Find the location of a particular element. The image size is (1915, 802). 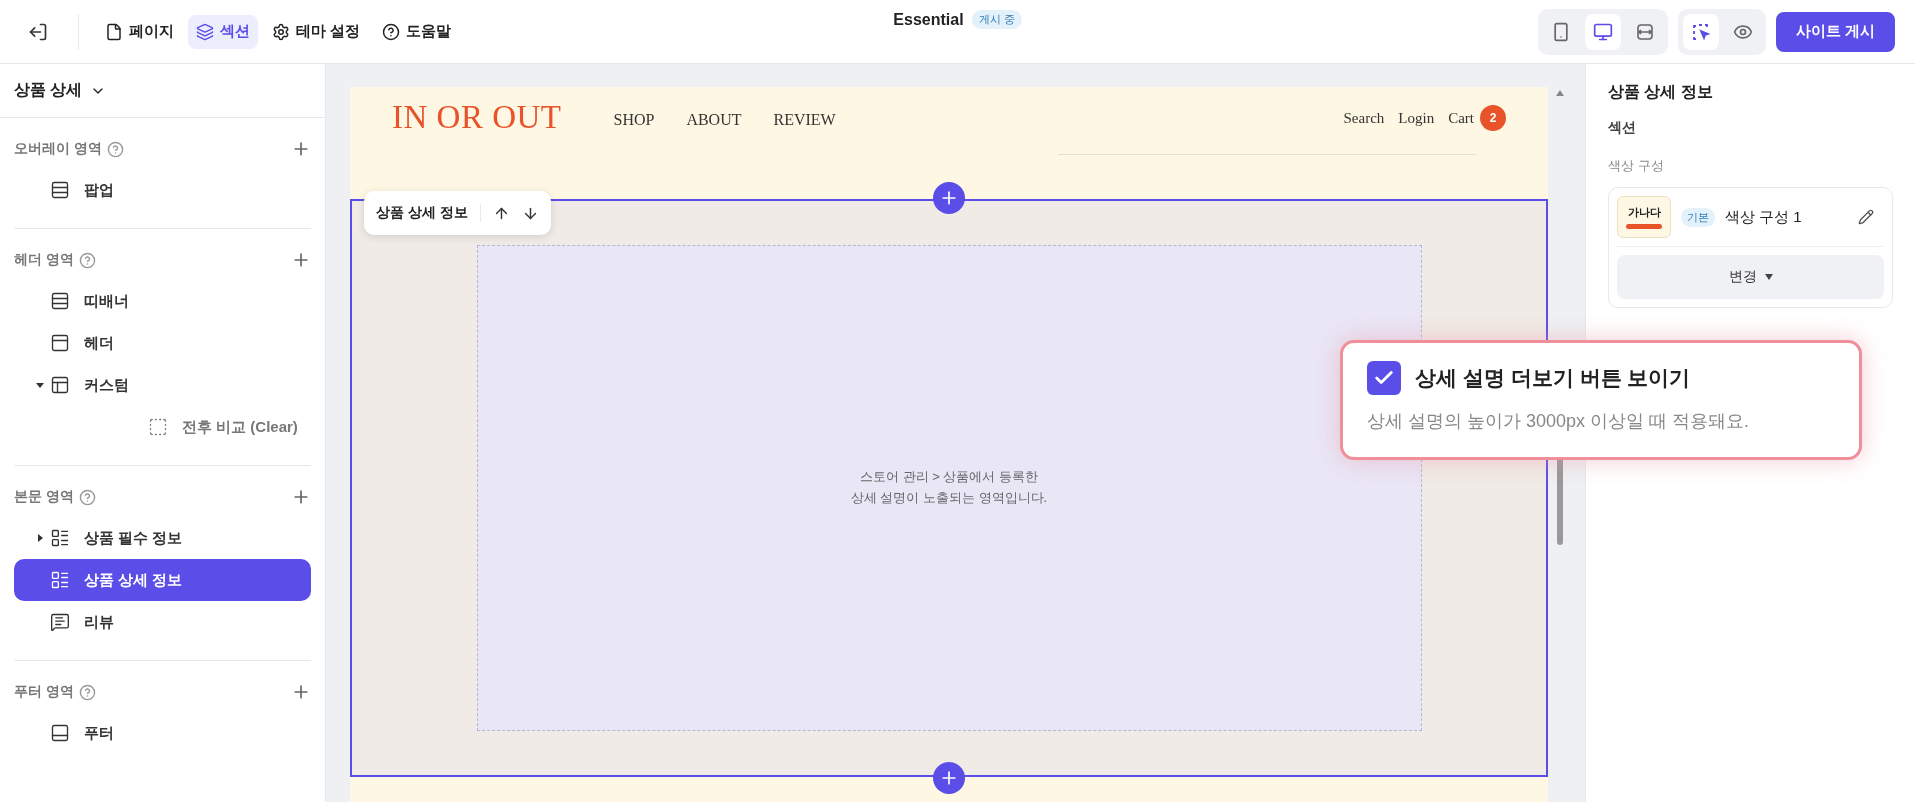

site-name: Essential is located at coordinates (928, 19).